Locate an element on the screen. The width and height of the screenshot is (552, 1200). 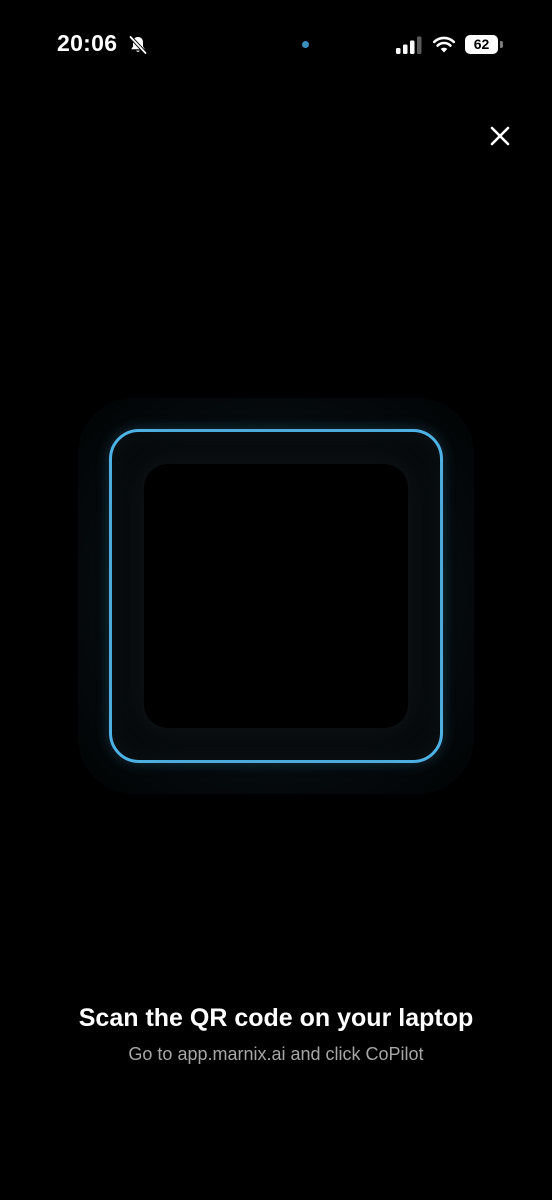
battery-level: 62 is located at coordinates (481, 44).